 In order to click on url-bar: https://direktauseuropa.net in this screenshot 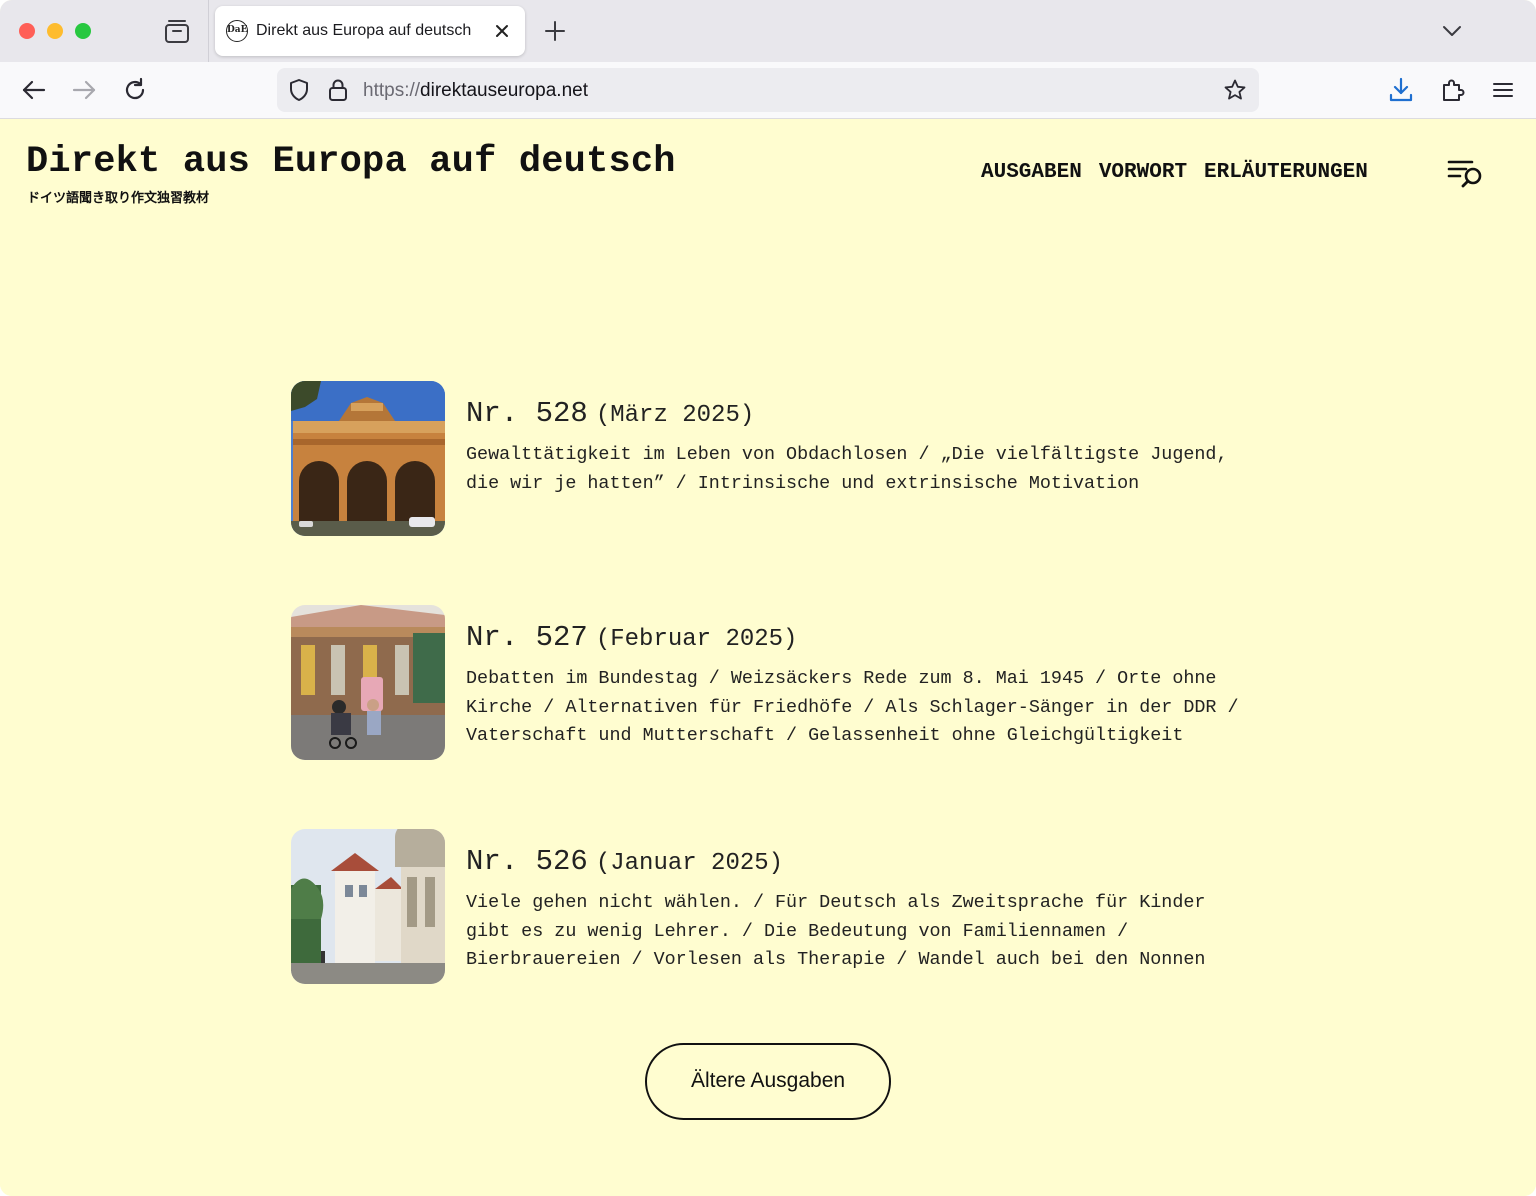, I will do `click(768, 90)`.